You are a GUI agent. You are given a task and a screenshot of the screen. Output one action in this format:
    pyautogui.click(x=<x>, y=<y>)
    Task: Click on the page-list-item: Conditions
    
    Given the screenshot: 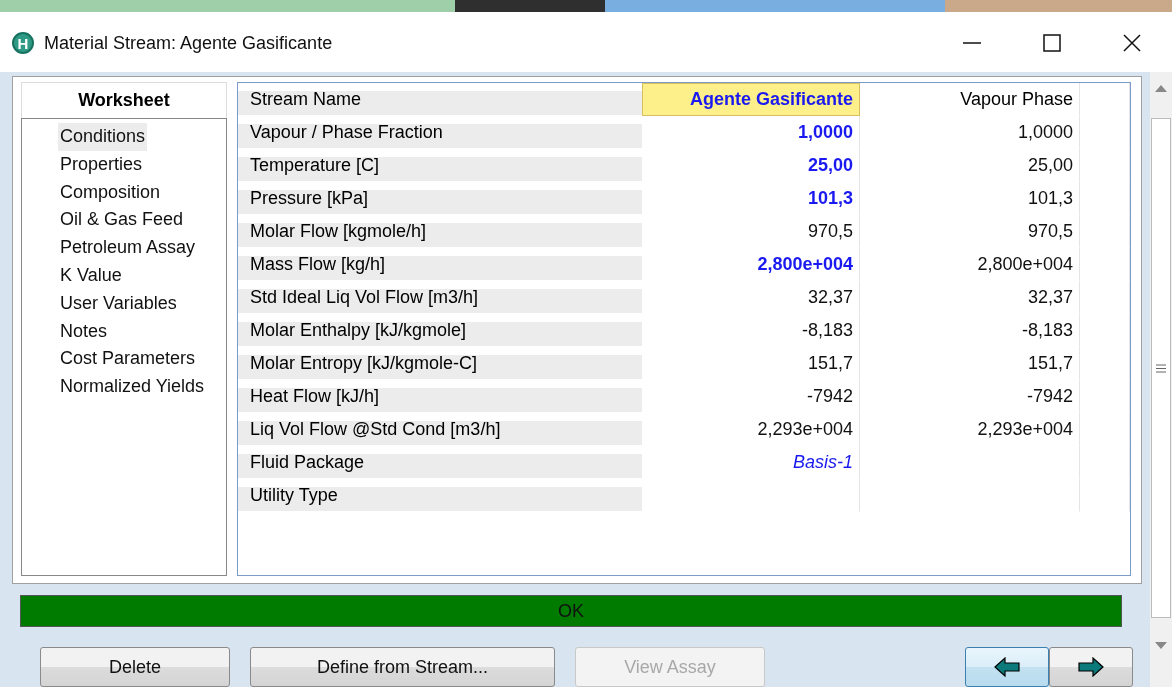 What is the action you would take?
    pyautogui.click(x=103, y=137)
    